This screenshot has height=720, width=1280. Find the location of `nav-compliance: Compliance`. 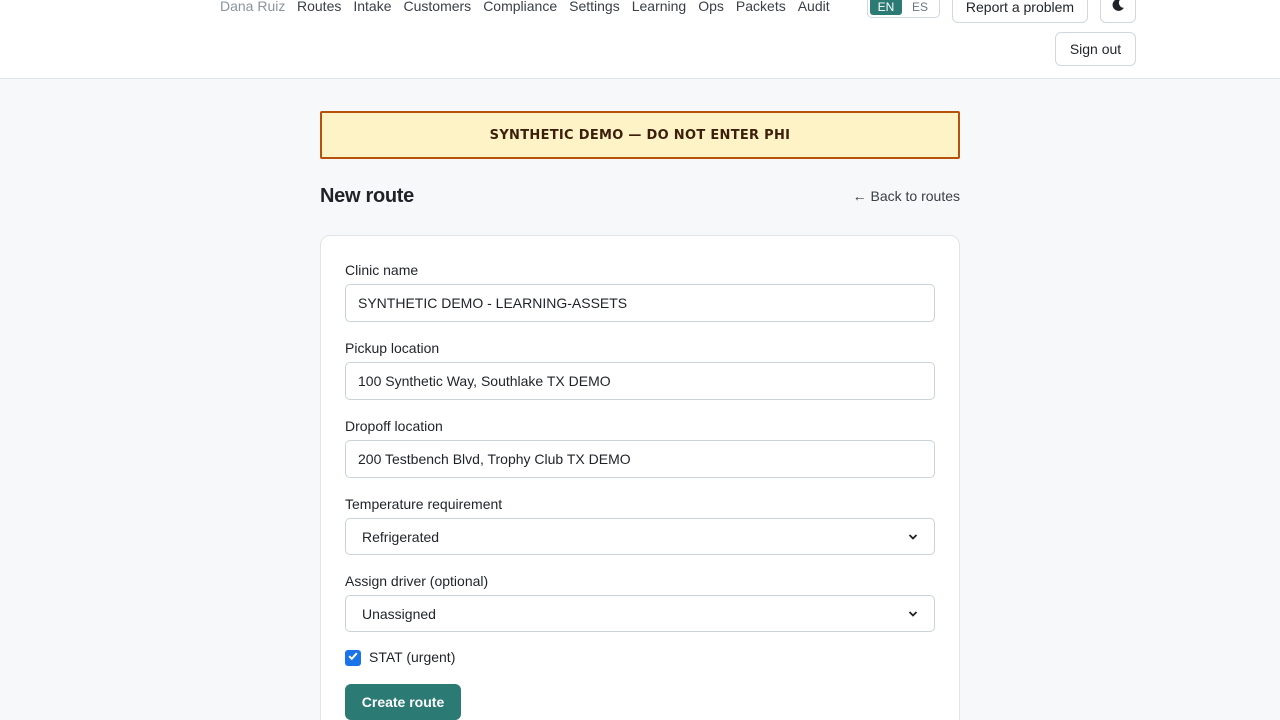

nav-compliance: Compliance is located at coordinates (520, 7).